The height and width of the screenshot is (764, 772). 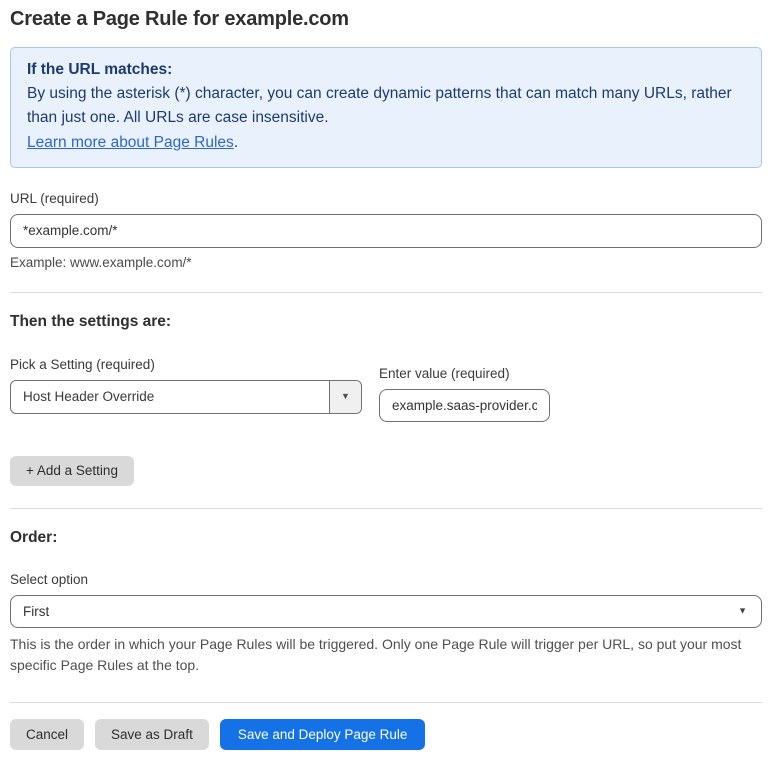 What do you see at coordinates (36, 611) in the screenshot?
I see `order-selected-value: First` at bounding box center [36, 611].